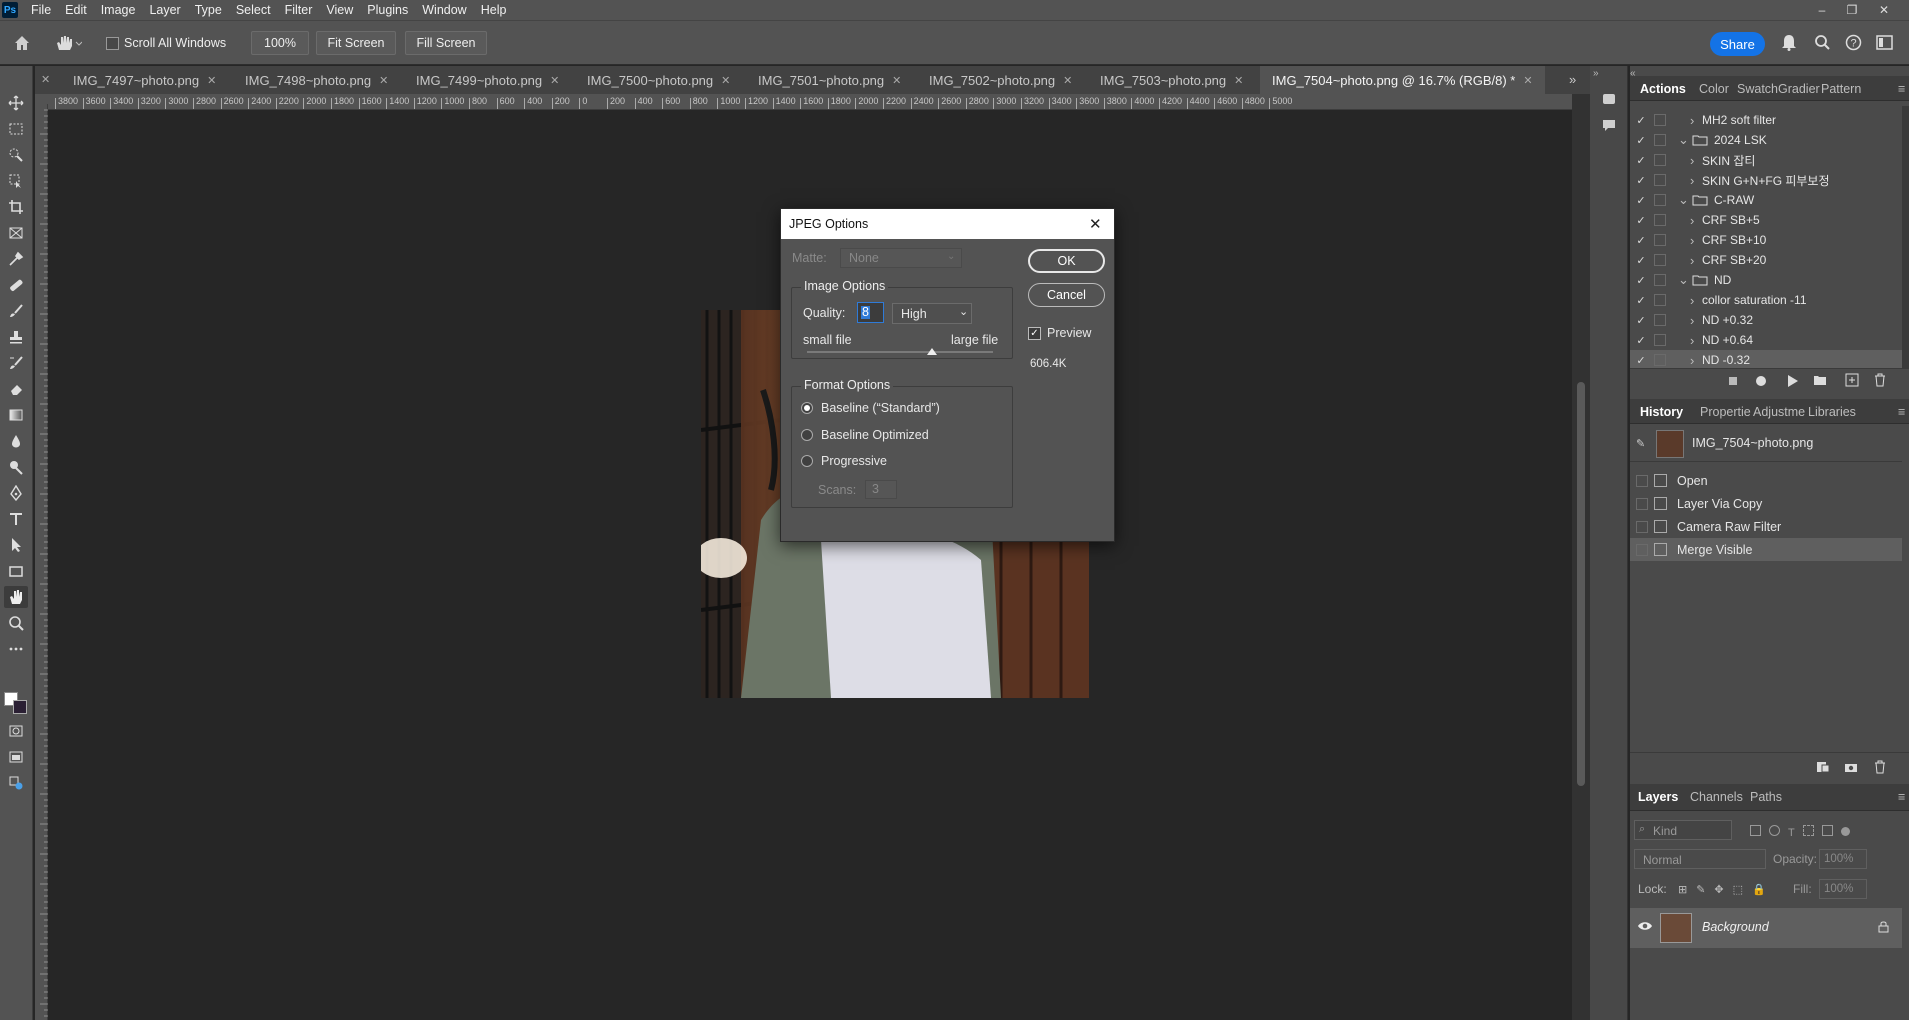 The height and width of the screenshot is (1020, 1909). Describe the element at coordinates (16, 259) in the screenshot. I see `eyedropper-tool-icon` at that location.